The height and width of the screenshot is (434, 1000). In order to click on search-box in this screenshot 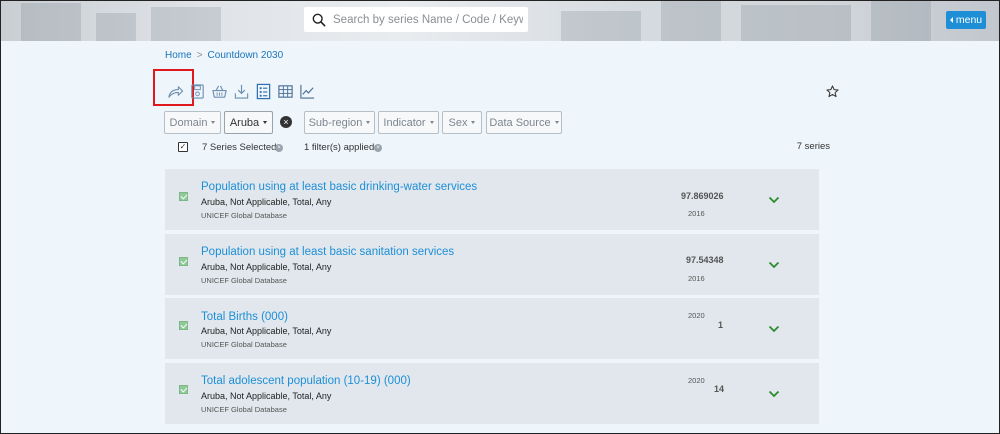, I will do `click(416, 19)`.